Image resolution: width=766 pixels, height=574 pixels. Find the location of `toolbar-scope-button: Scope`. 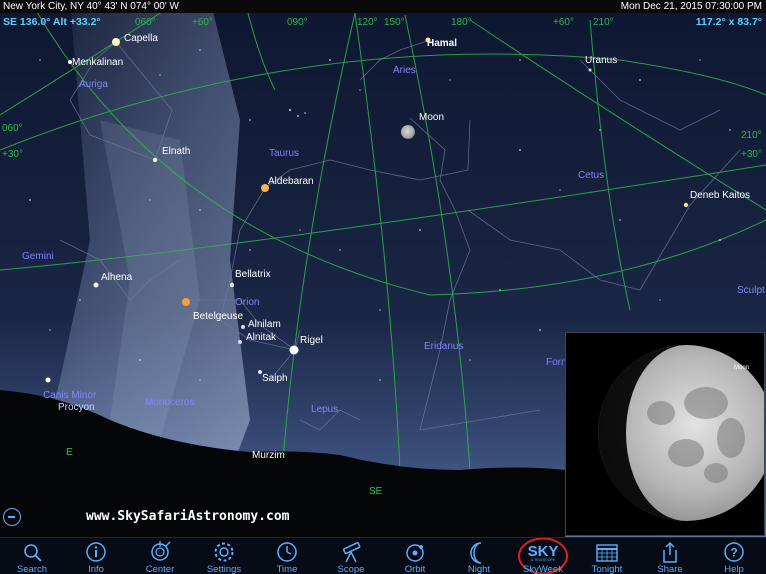

toolbar-scope-button: Scope is located at coordinates (351, 556).